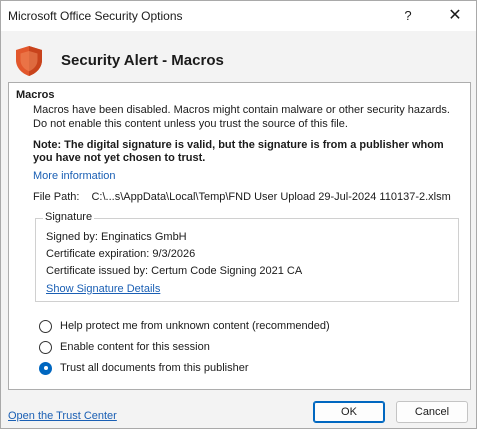 The image size is (477, 429). What do you see at coordinates (56, 197) in the screenshot?
I see `file-path-label: File Path:` at bounding box center [56, 197].